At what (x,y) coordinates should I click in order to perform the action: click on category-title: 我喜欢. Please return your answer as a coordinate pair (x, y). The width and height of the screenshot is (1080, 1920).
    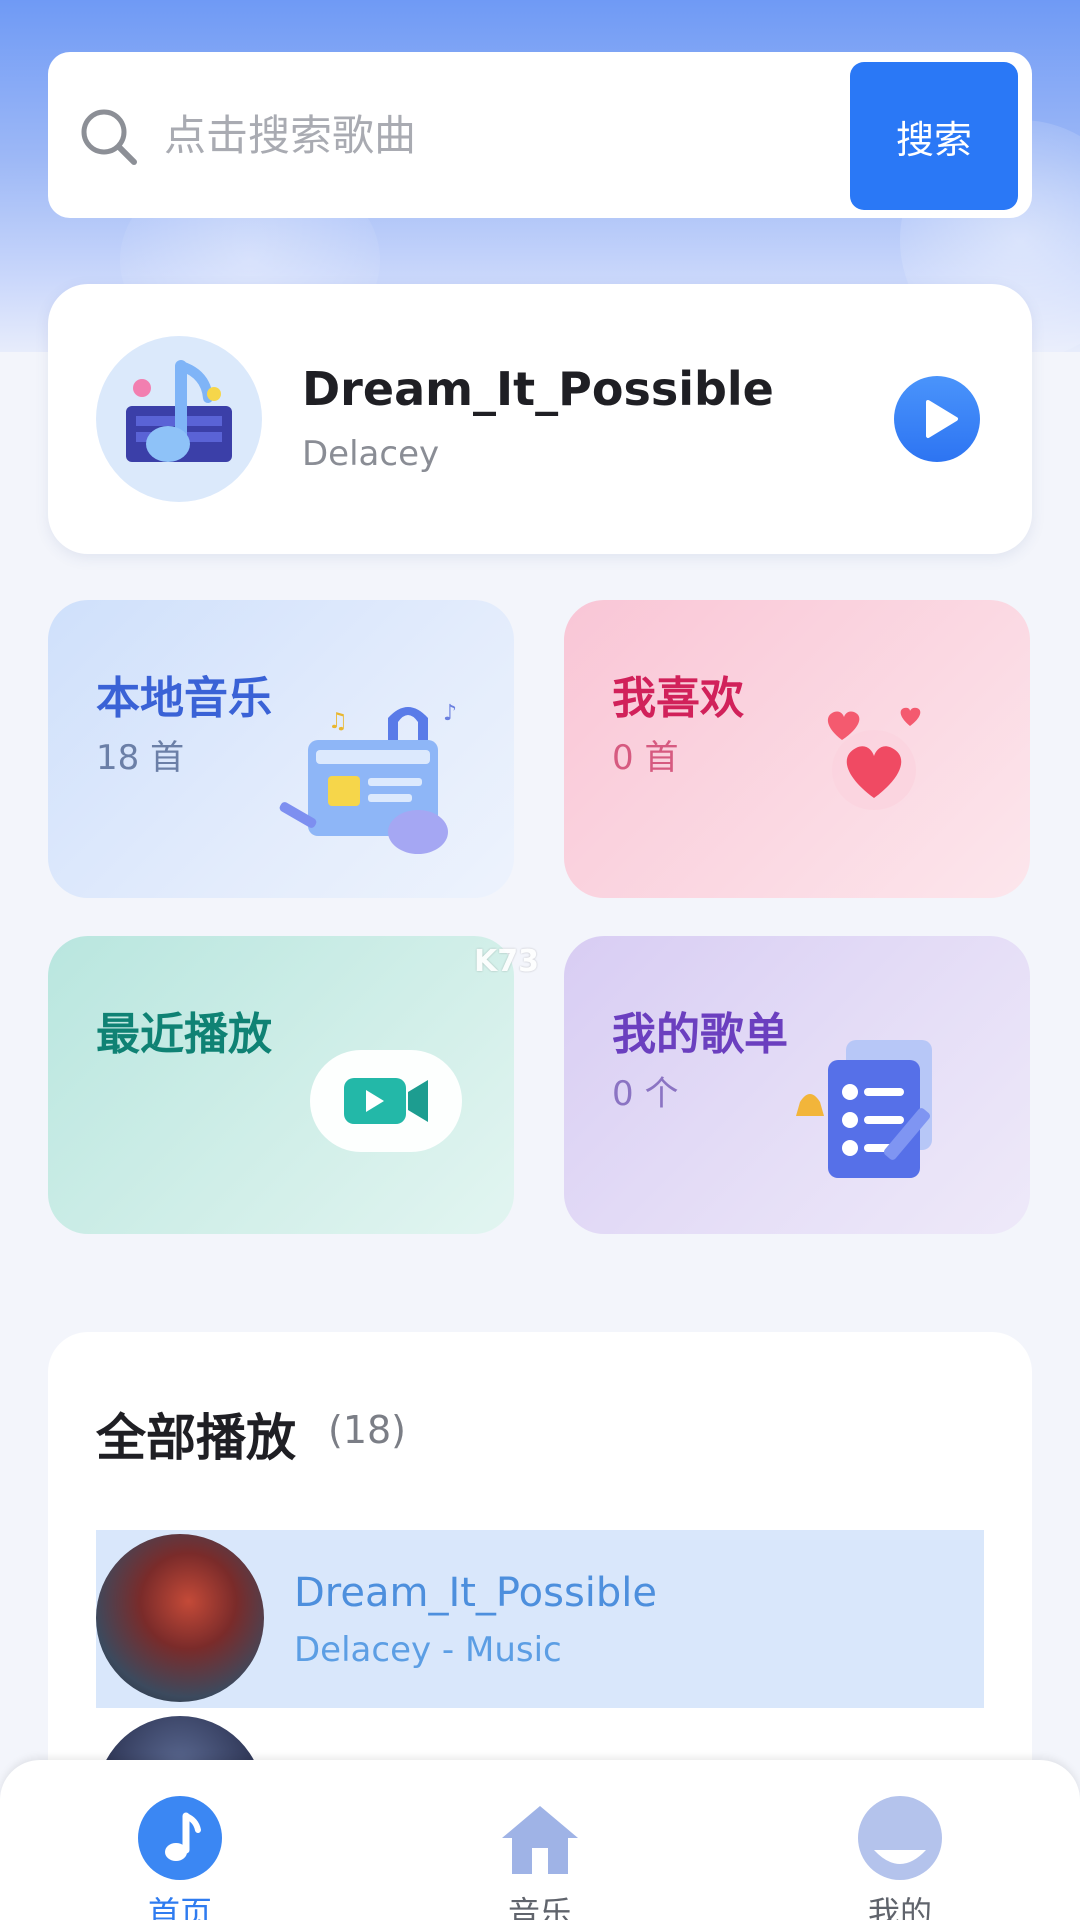
    Looking at the image, I should click on (678, 698).